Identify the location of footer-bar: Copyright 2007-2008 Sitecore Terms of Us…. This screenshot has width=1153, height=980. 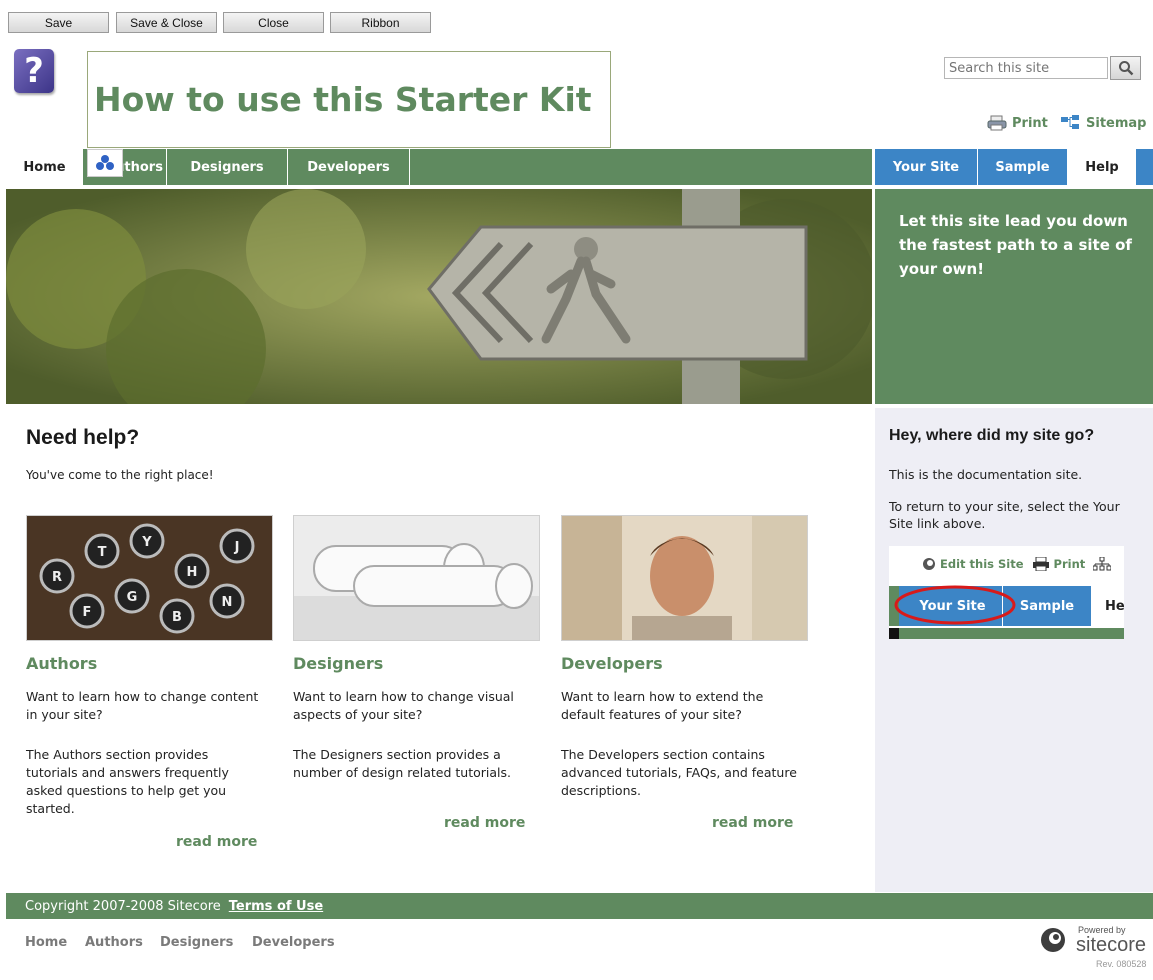
(579, 906).